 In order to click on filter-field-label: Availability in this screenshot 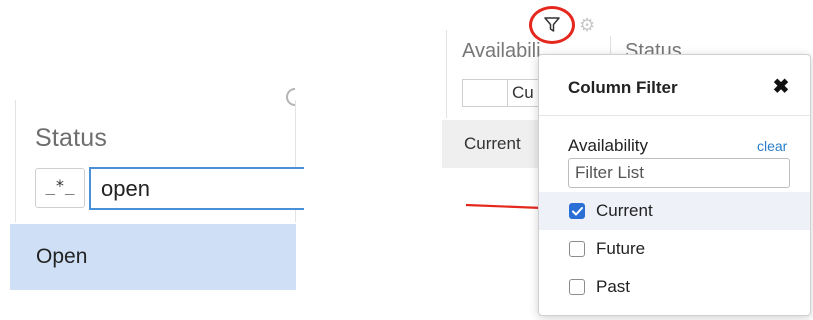, I will do `click(608, 145)`.